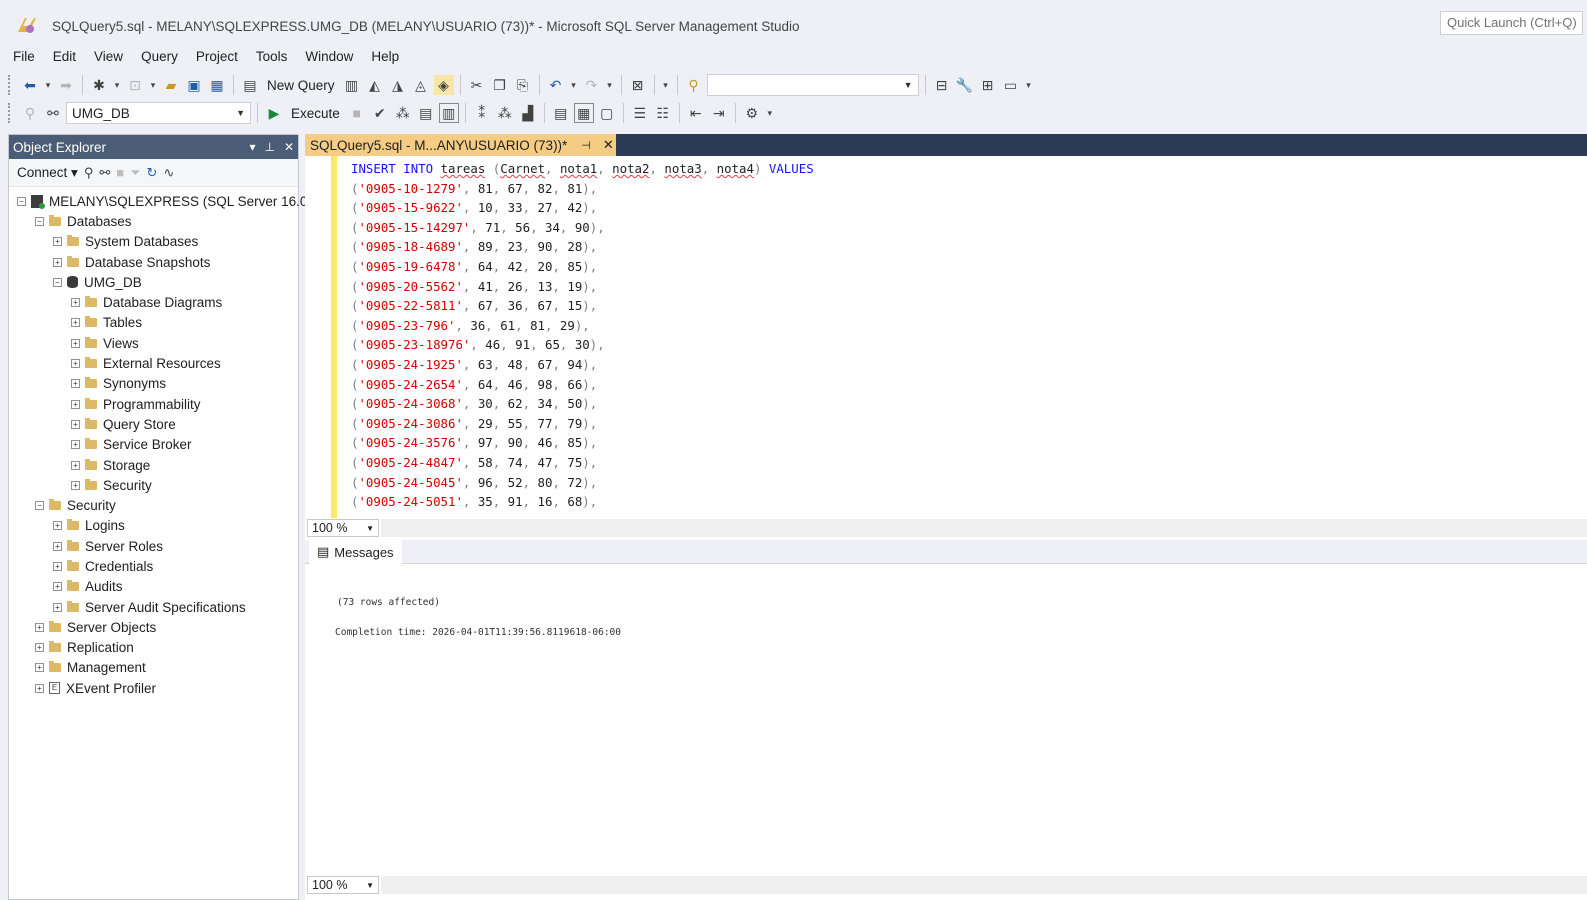  What do you see at coordinates (117, 85) in the screenshot?
I see `new-project-dropdown-icon: ▾` at bounding box center [117, 85].